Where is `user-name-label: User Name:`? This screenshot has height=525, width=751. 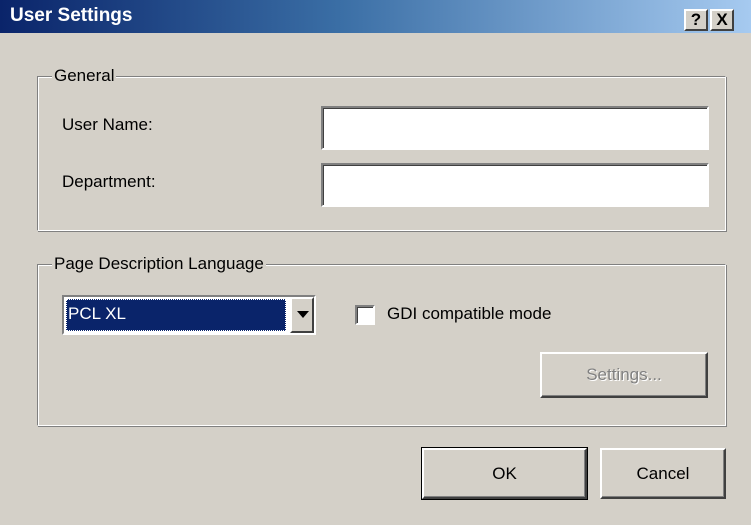 user-name-label: User Name: is located at coordinates (107, 124).